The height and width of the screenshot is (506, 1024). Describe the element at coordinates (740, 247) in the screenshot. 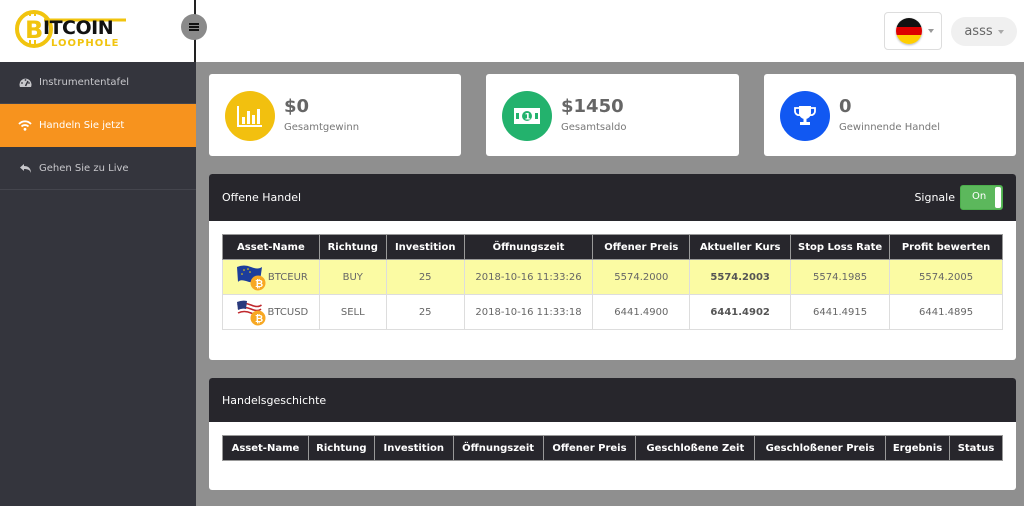

I see `column-header: Aktueller Kurs` at that location.